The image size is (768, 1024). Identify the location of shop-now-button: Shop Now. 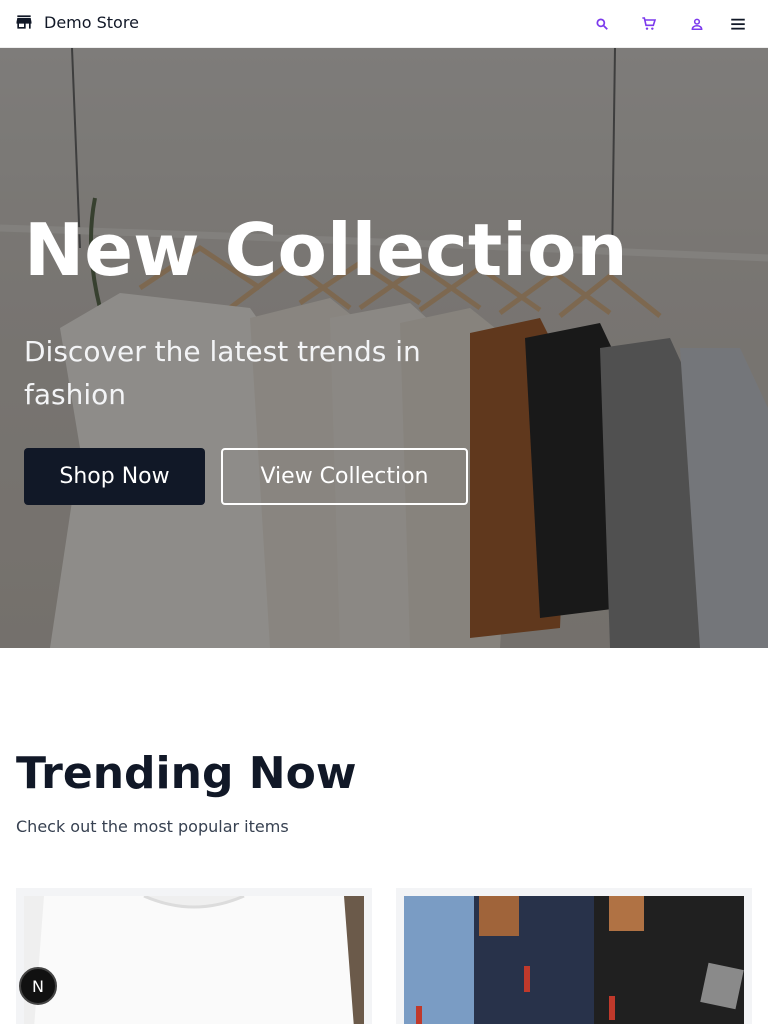
(114, 476).